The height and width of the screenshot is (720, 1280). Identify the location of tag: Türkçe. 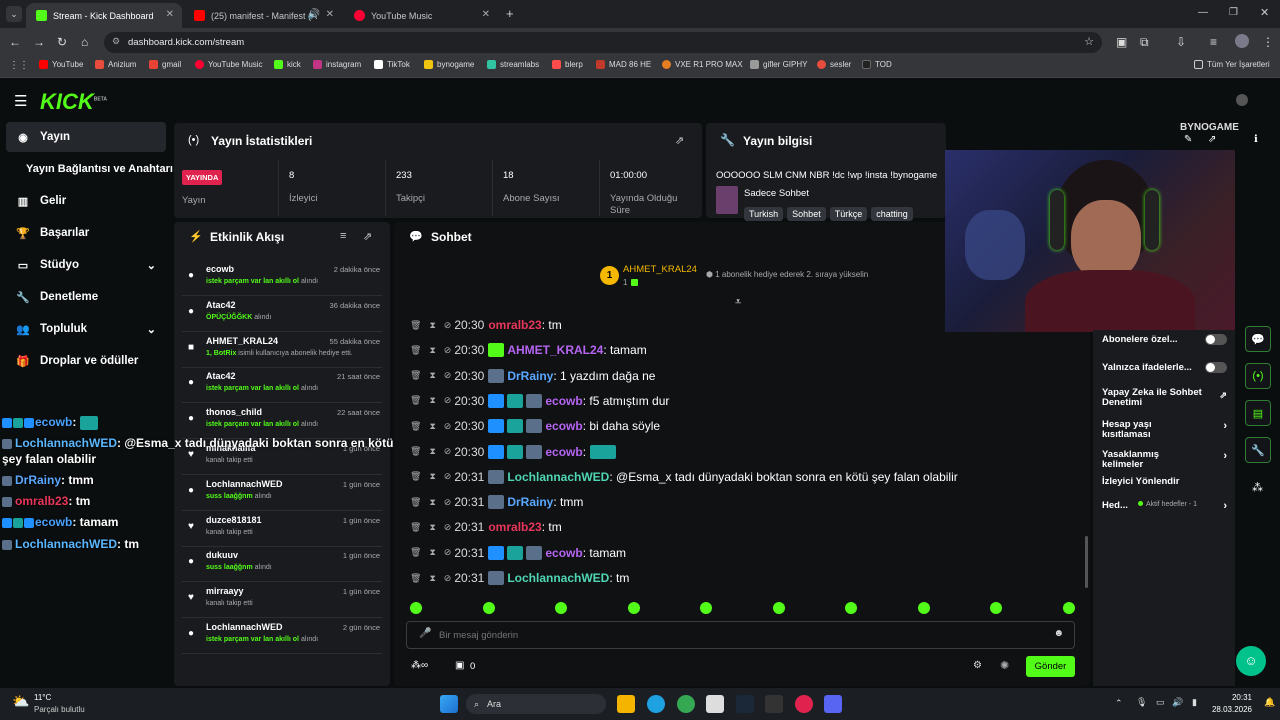
(848, 214).